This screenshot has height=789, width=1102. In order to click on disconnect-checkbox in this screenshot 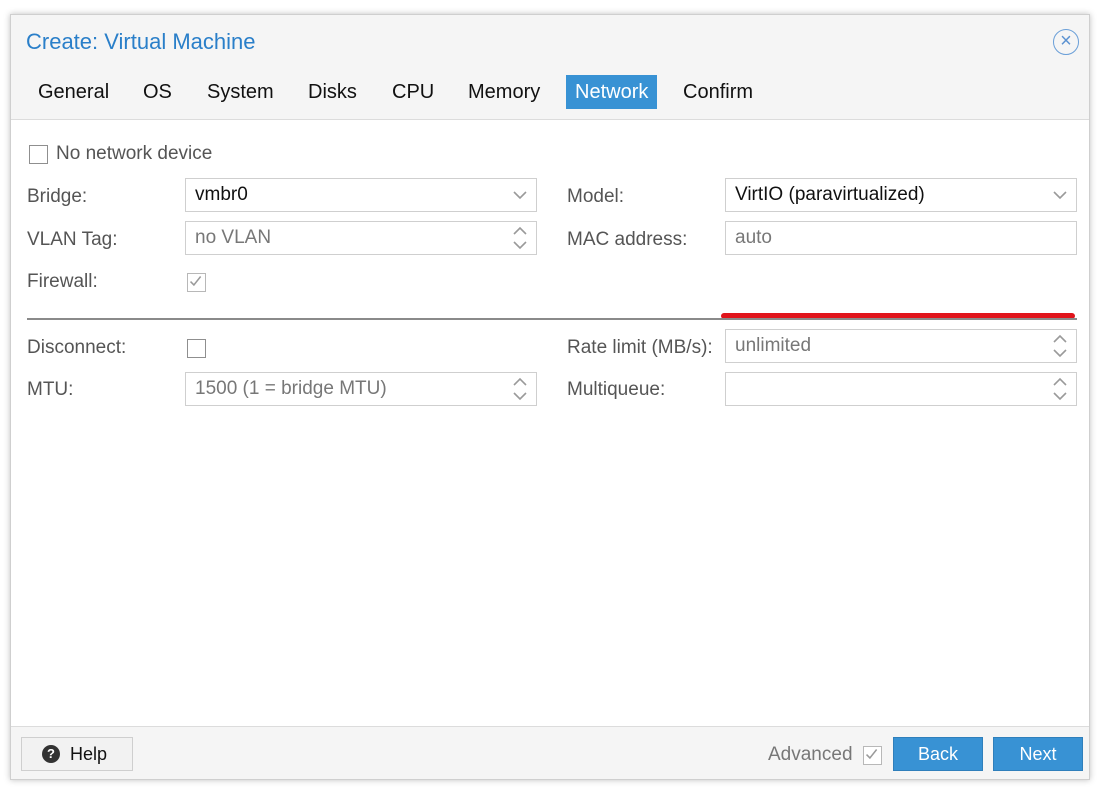, I will do `click(196, 348)`.